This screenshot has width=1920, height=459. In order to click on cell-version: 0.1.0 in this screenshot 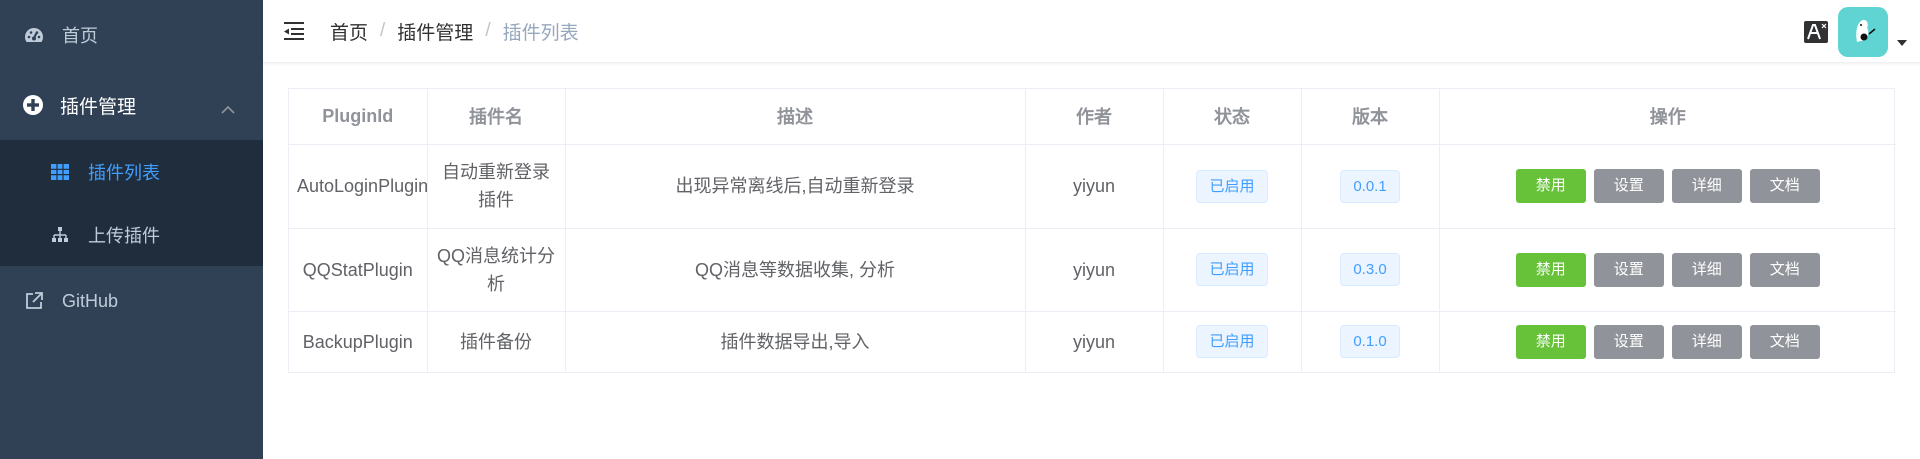, I will do `click(1370, 341)`.